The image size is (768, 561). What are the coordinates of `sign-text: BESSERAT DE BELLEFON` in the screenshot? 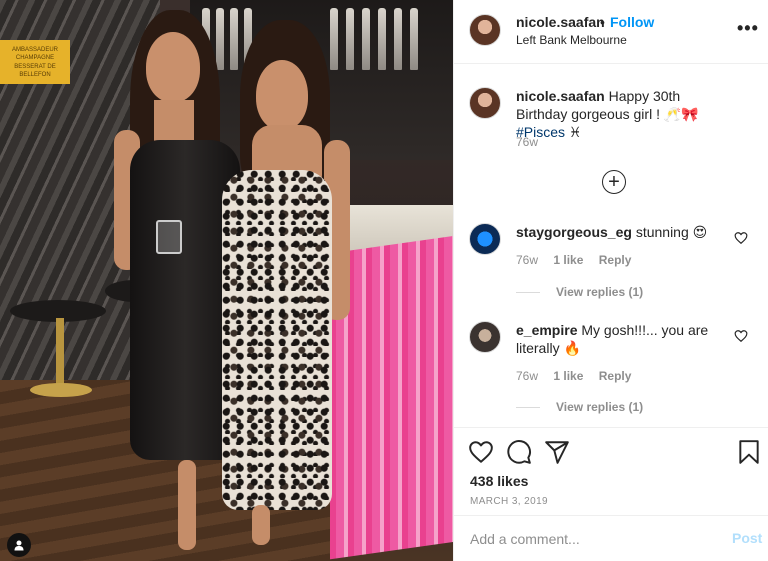 It's located at (35, 71).